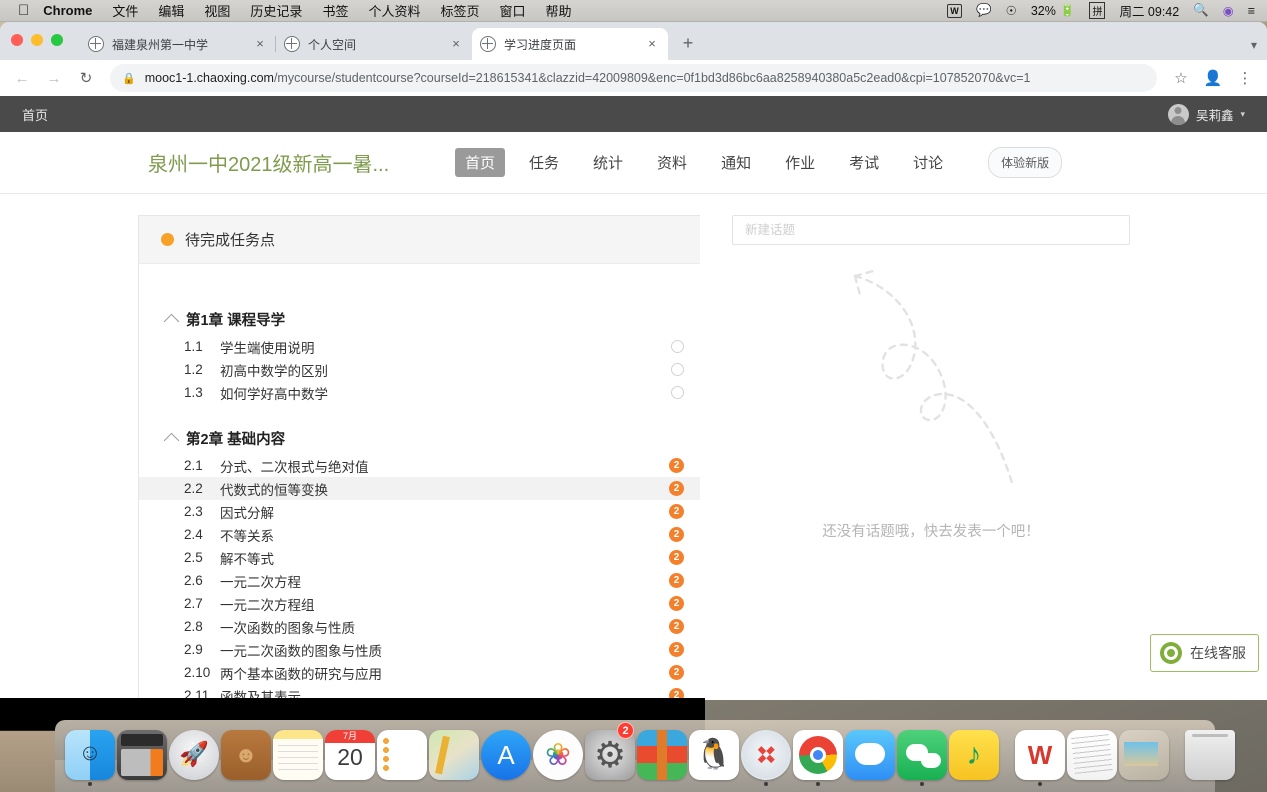 This screenshot has height=792, width=1267. What do you see at coordinates (419, 438) in the screenshot?
I see `chapter-header: 第2章 基础内容` at bounding box center [419, 438].